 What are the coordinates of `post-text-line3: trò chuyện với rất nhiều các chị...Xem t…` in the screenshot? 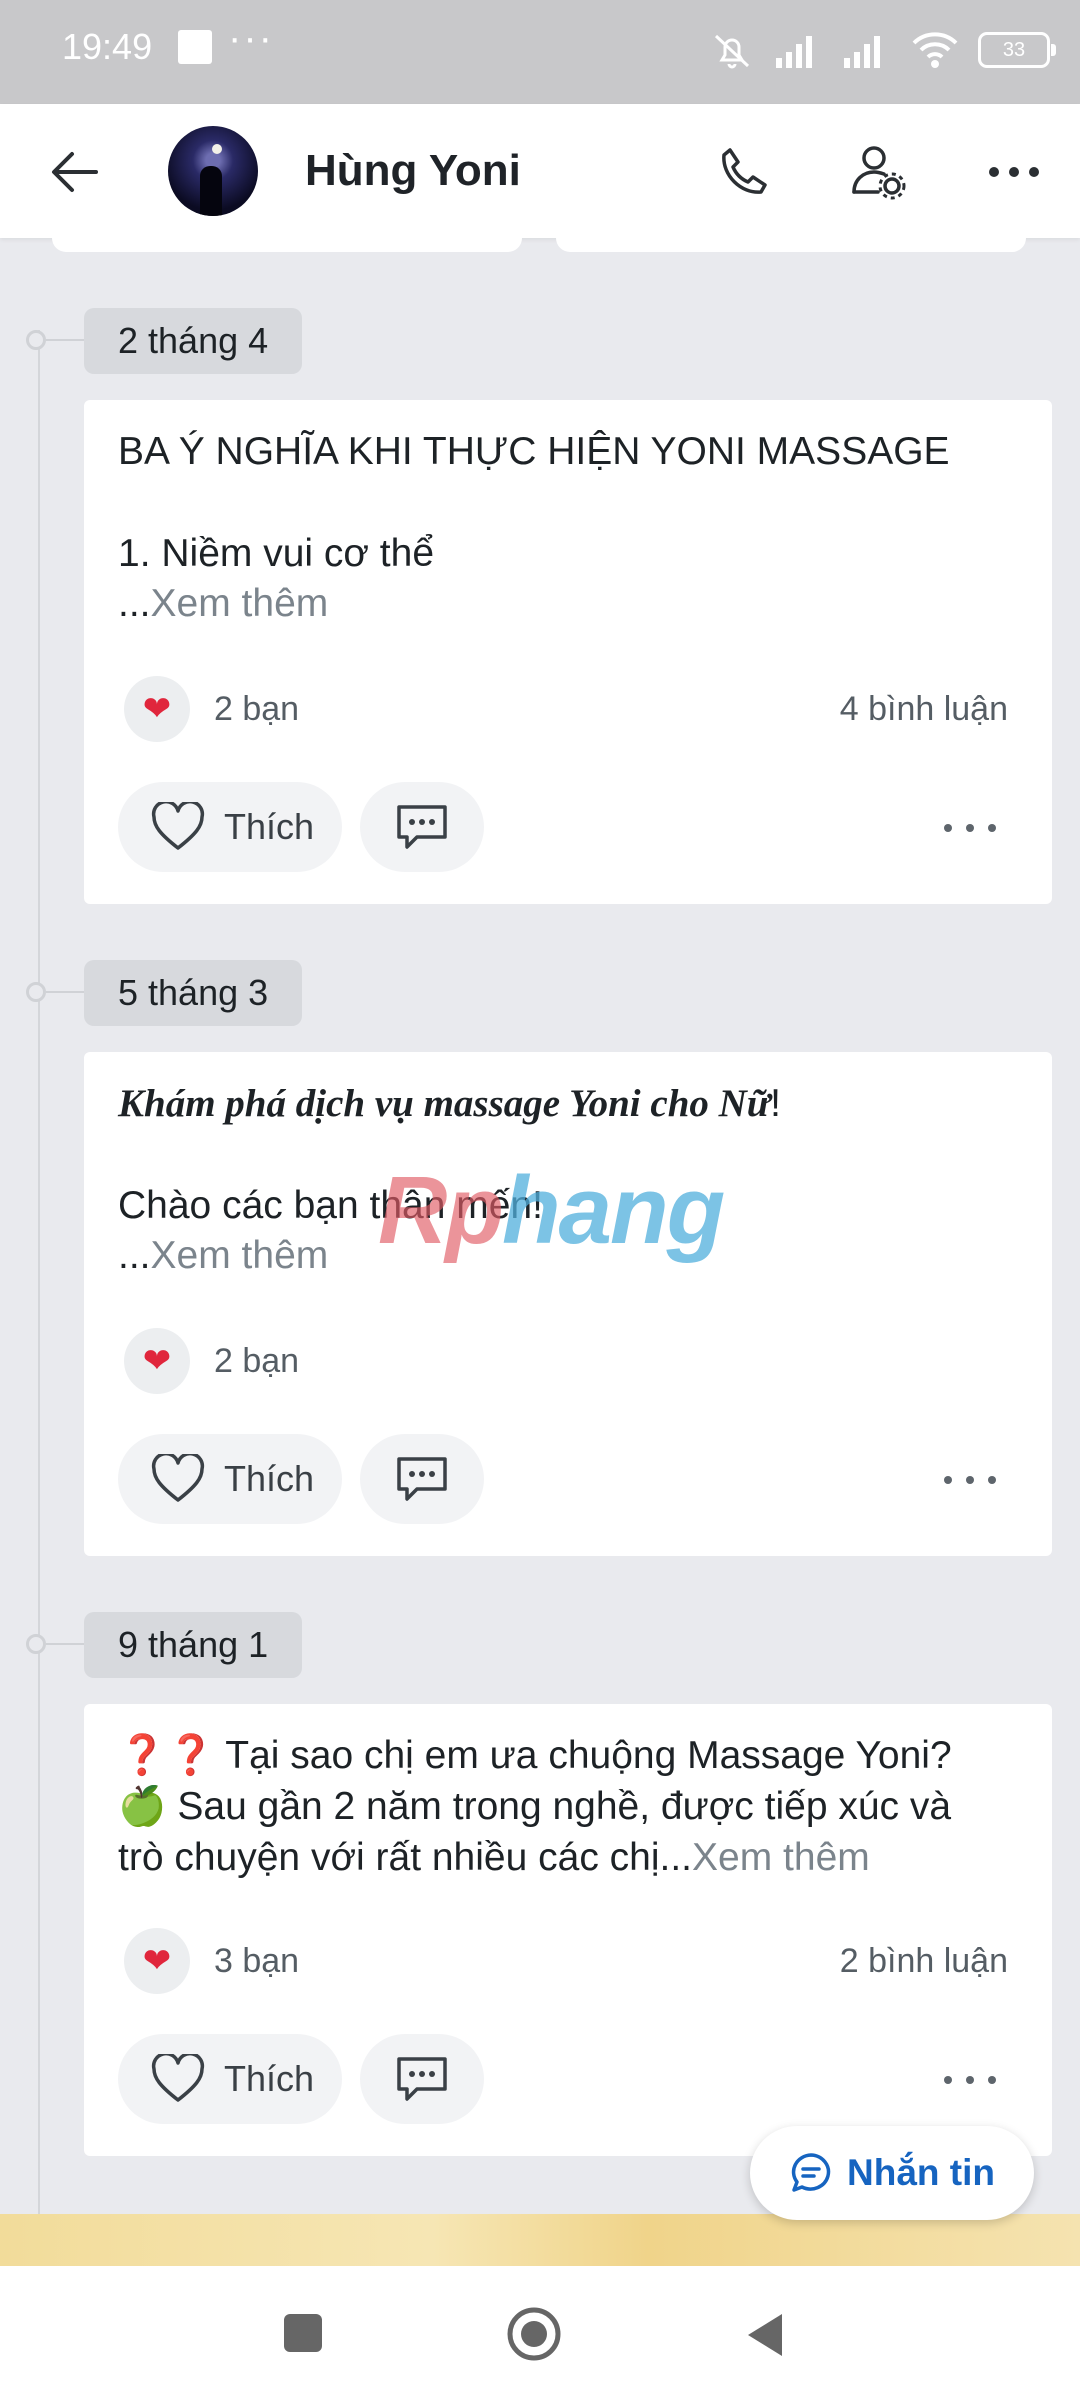 It's located at (494, 1857).